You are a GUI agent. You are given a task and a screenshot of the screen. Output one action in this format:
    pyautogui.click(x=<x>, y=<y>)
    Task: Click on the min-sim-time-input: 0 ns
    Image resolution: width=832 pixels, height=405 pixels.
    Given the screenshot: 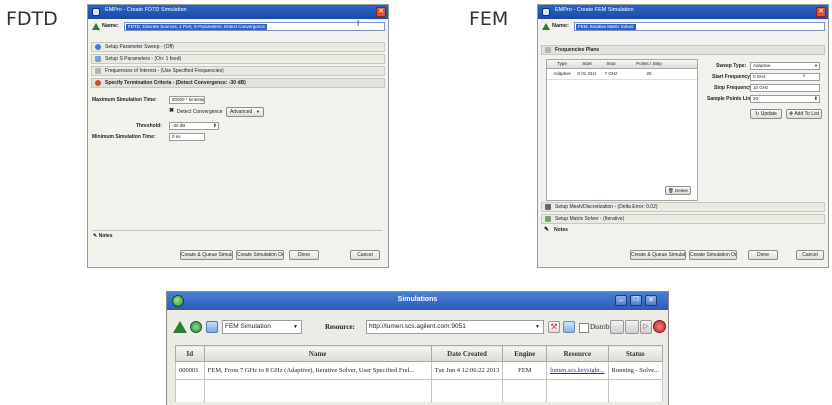 What is the action you would take?
    pyautogui.click(x=187, y=137)
    